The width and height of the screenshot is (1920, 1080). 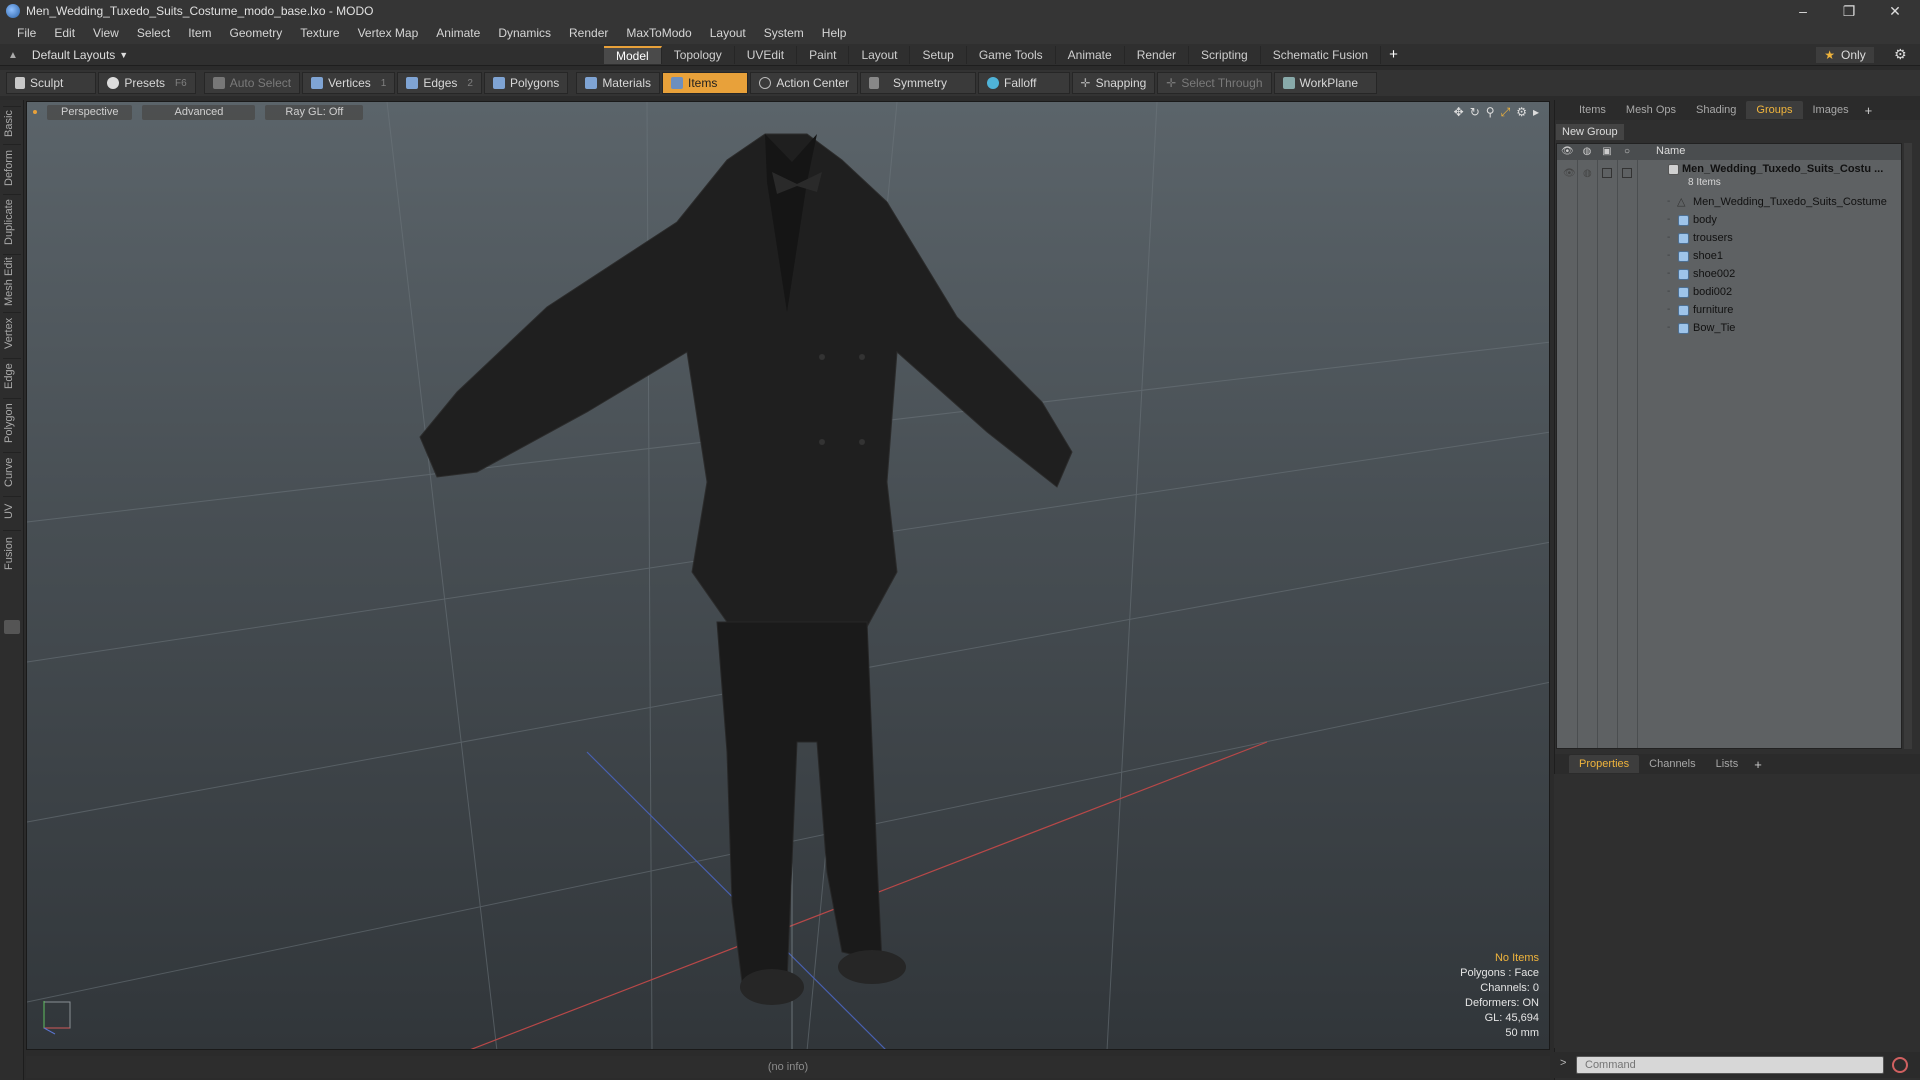 What do you see at coordinates (1592, 110) in the screenshot?
I see `tab-items: Items` at bounding box center [1592, 110].